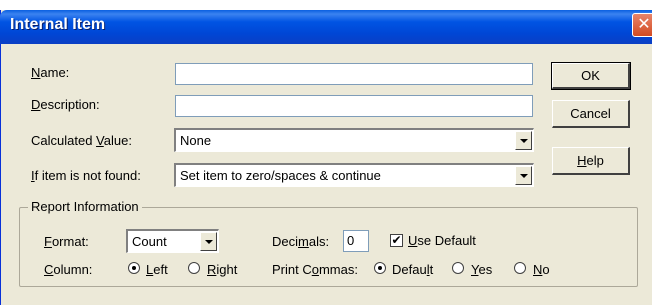 The image size is (652, 305). I want to click on column-left-radio, so click(134, 268).